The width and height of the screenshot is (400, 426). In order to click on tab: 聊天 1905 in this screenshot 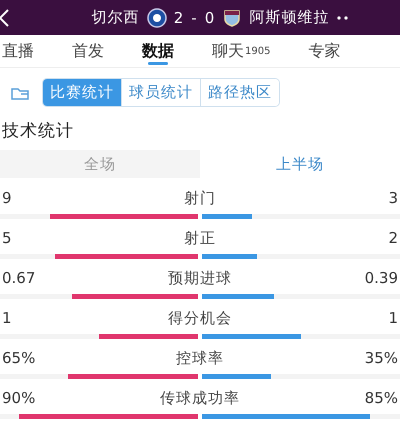, I will do `click(241, 51)`.